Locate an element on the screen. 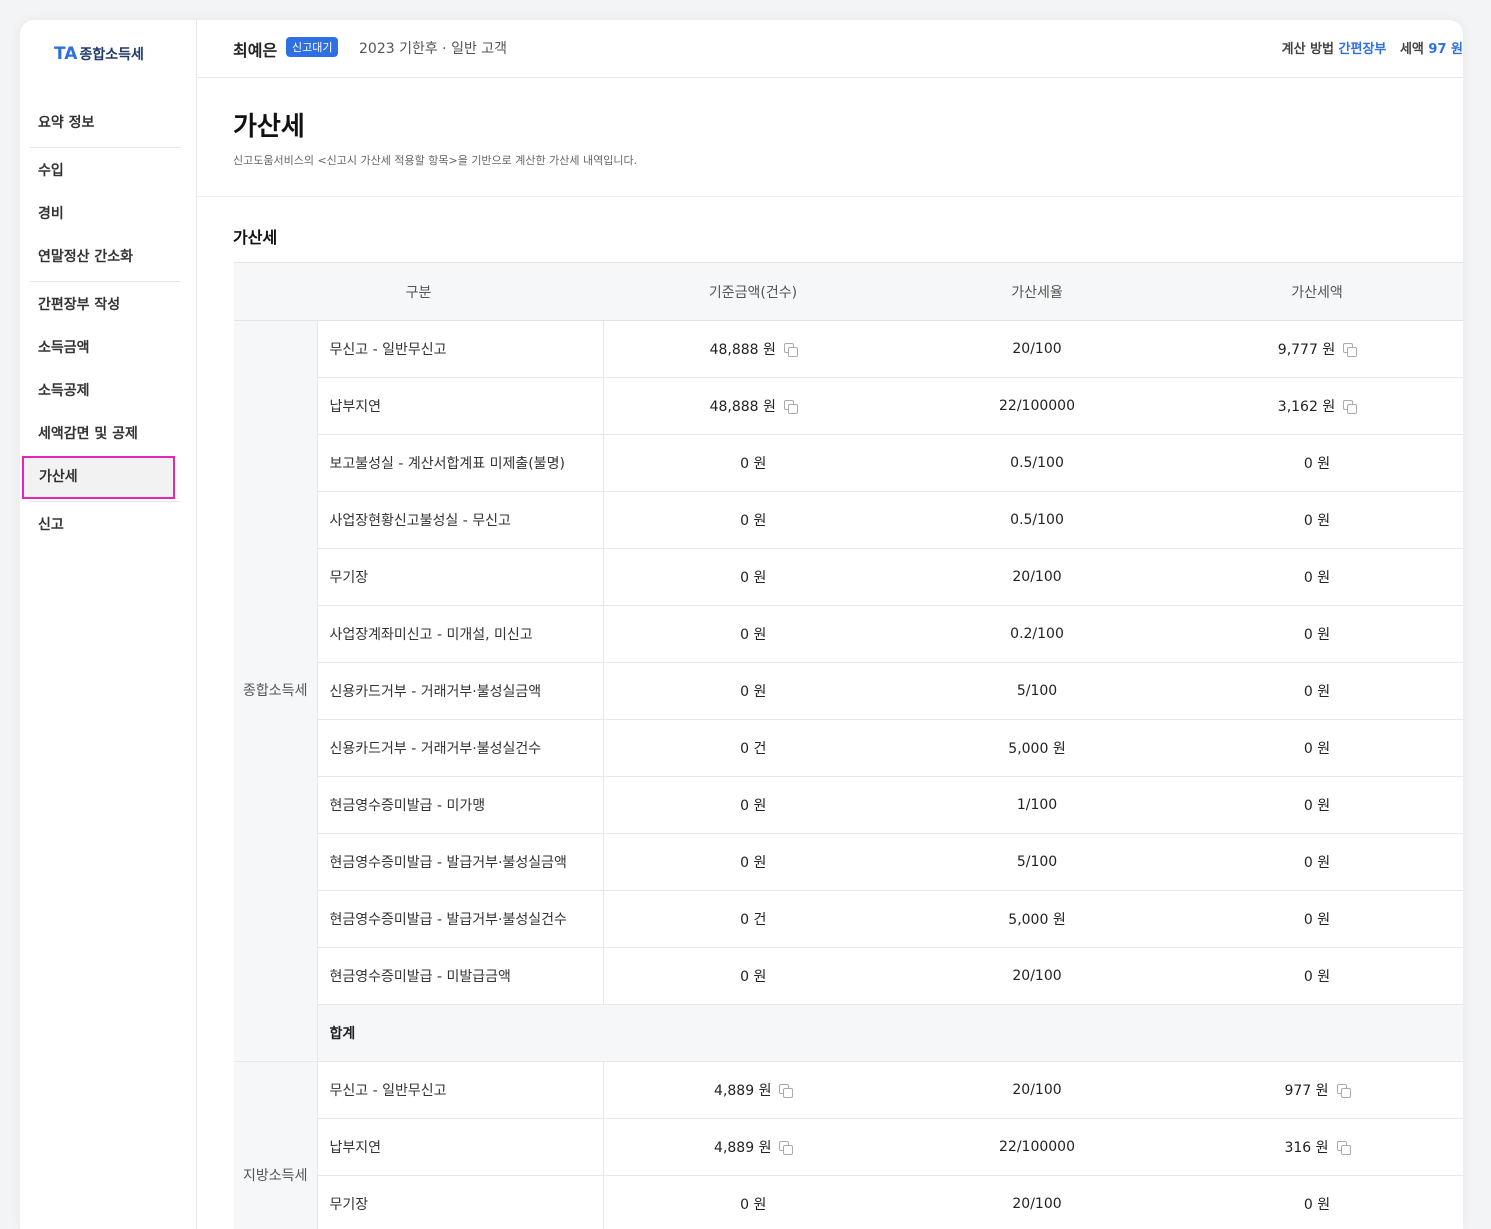 Image resolution: width=1491 pixels, height=1229 pixels. penalty-amount-cell: 977 원 is located at coordinates (1317, 1090).